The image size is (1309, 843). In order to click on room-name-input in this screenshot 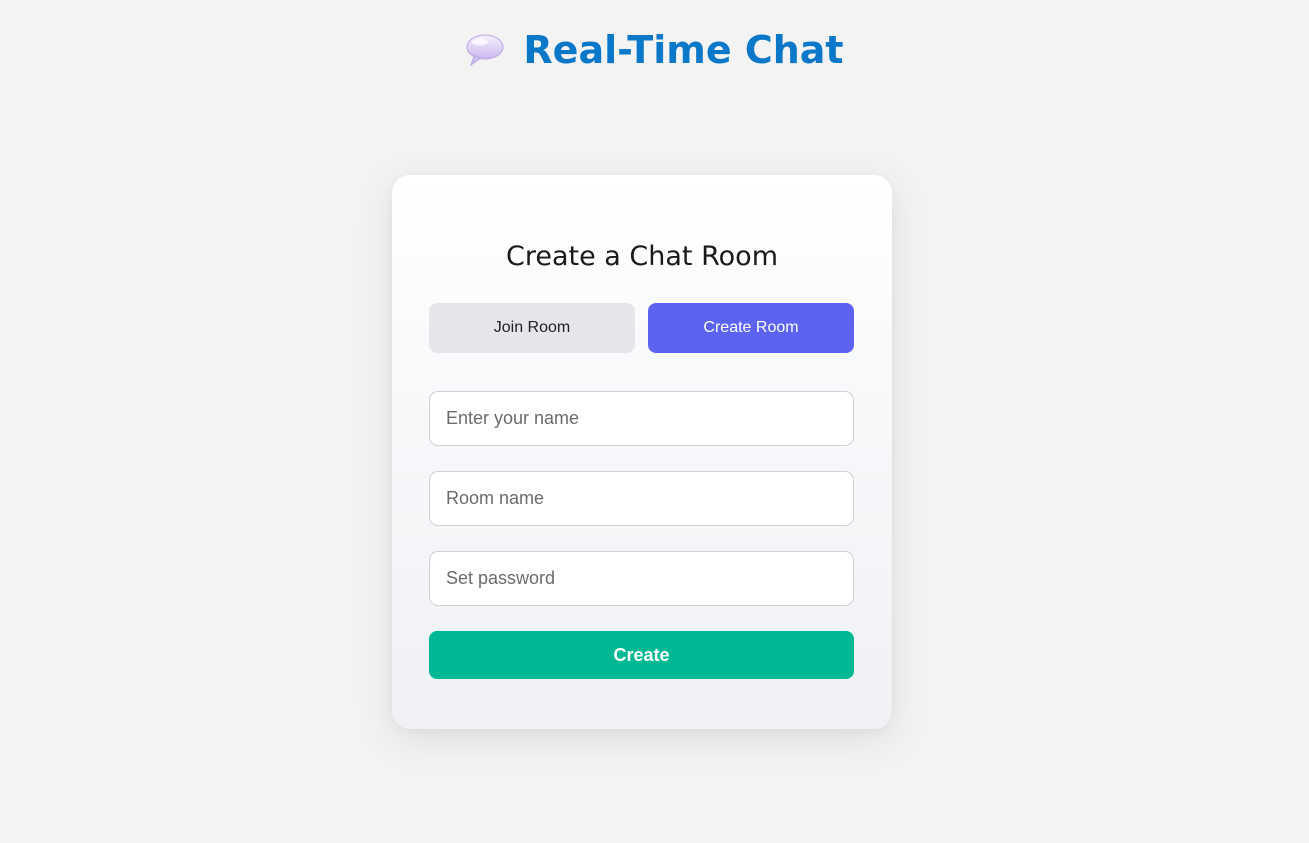, I will do `click(641, 498)`.